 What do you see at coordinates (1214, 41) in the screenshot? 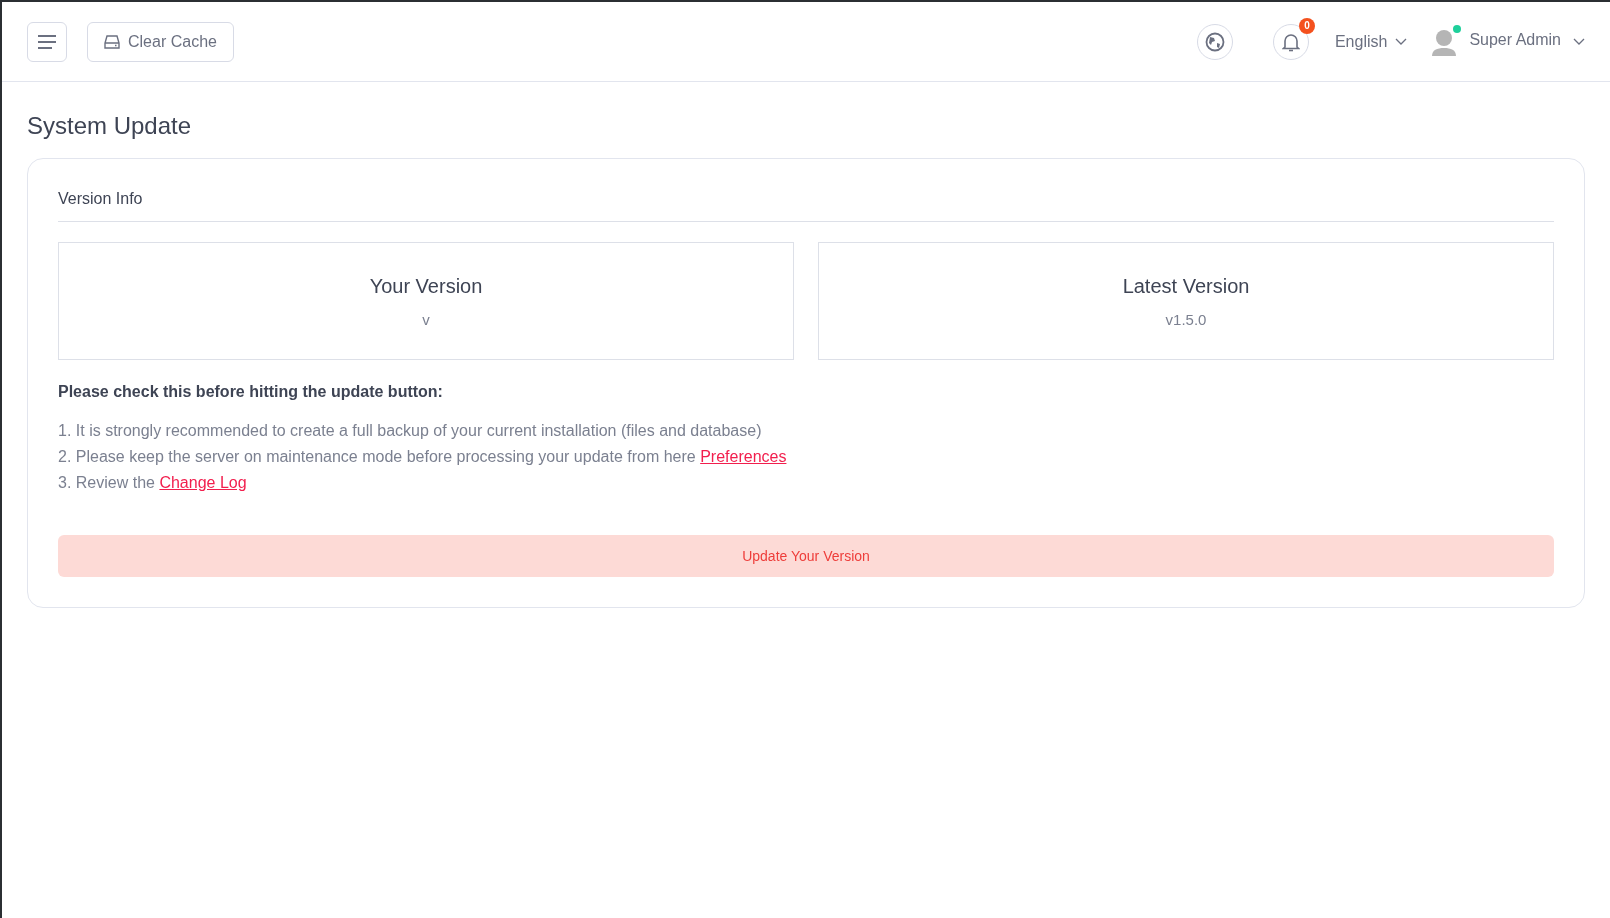
I see `globe-icon` at bounding box center [1214, 41].